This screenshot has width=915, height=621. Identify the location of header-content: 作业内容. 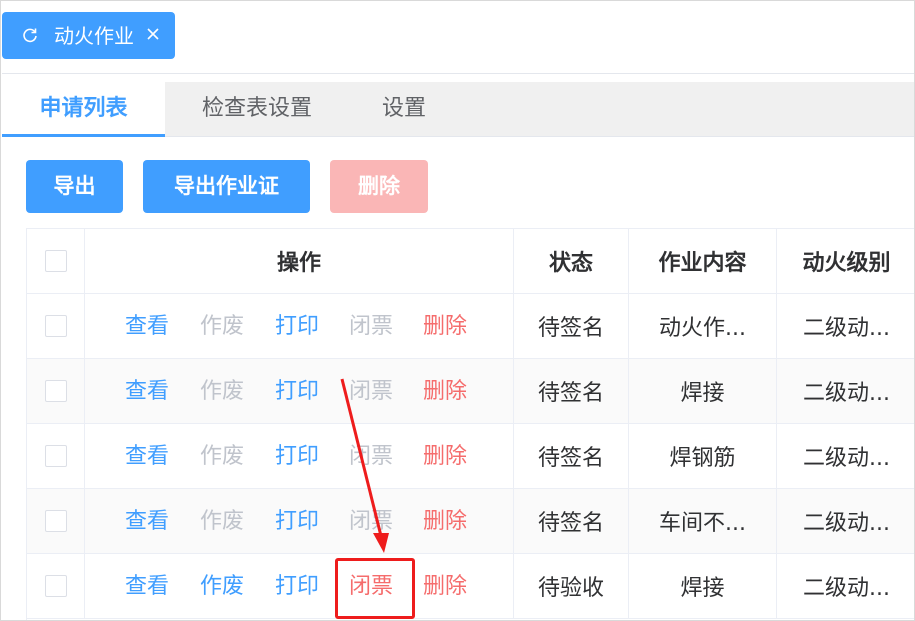
(703, 261).